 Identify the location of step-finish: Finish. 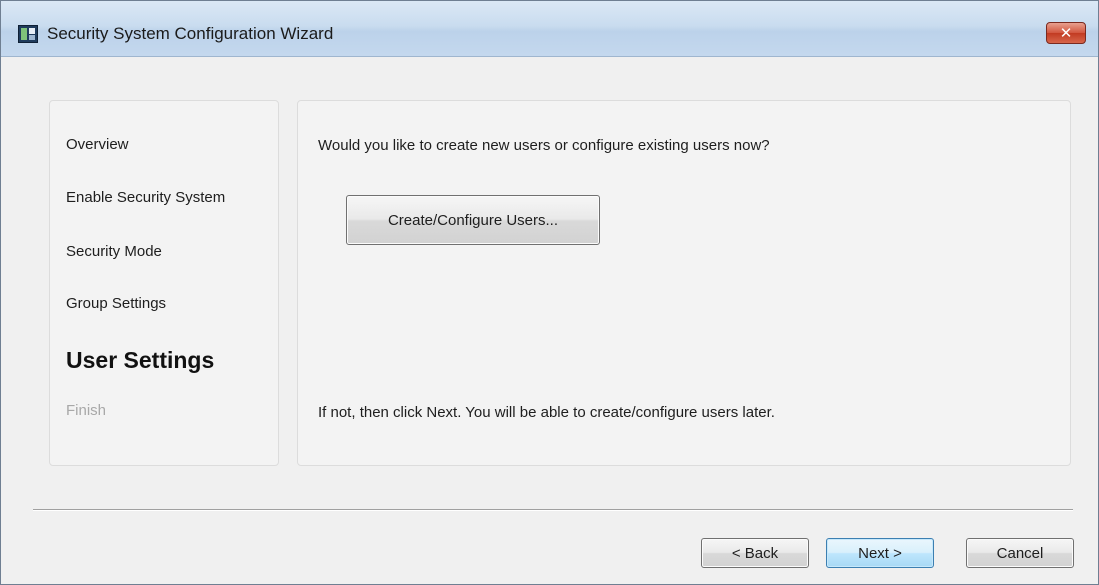
(86, 410).